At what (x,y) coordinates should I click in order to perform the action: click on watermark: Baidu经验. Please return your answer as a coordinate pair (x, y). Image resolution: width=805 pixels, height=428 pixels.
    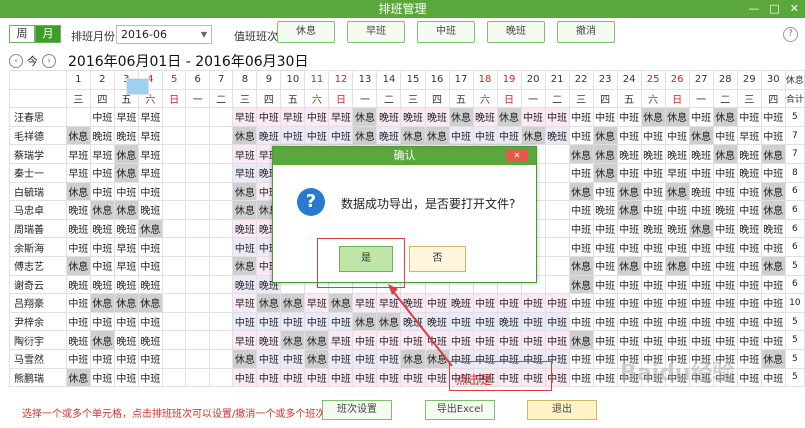
    Looking at the image, I should click on (677, 373).